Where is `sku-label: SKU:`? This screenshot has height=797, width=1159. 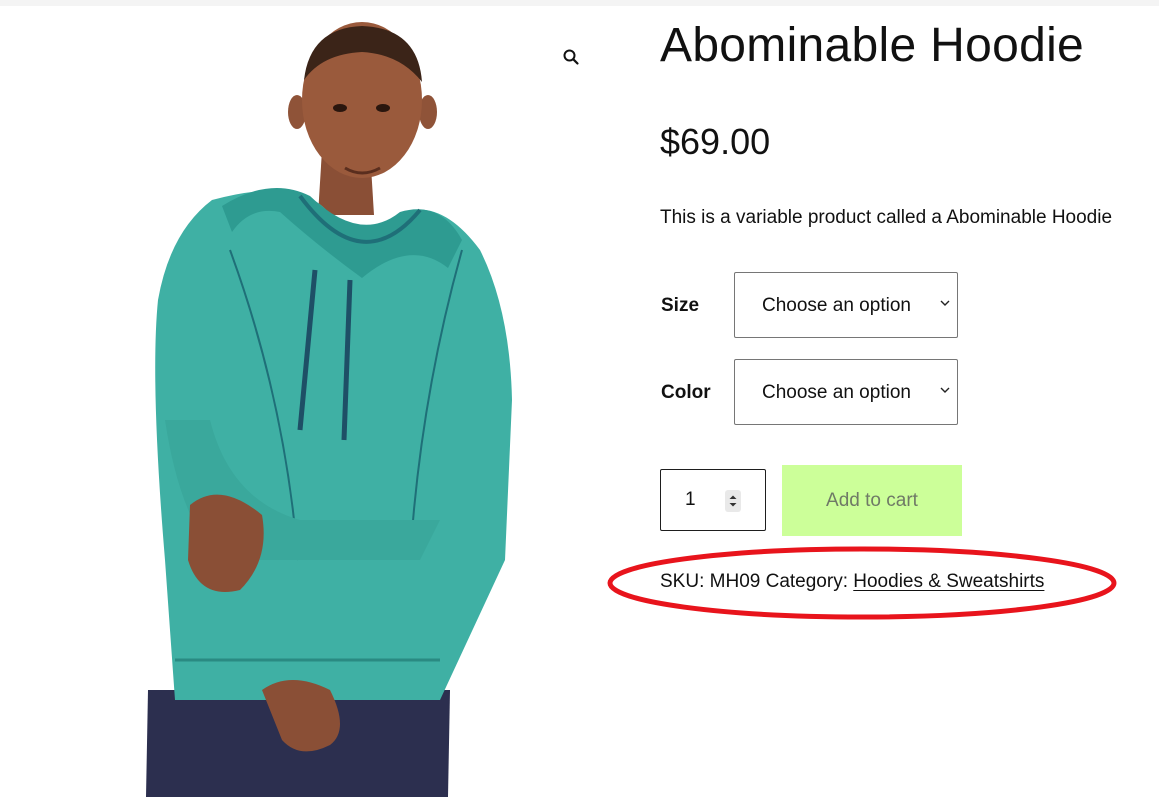
sku-label: SKU: is located at coordinates (682, 581).